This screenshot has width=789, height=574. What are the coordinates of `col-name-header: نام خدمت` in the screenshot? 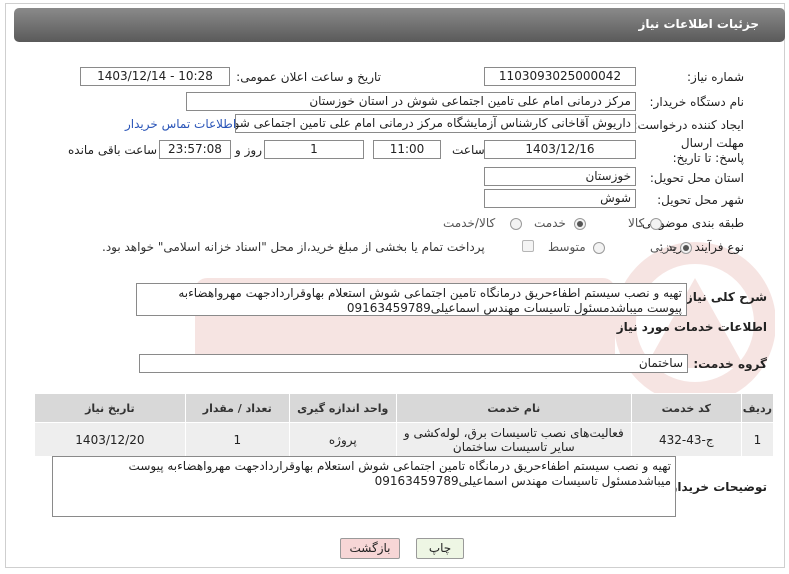 It's located at (513, 408).